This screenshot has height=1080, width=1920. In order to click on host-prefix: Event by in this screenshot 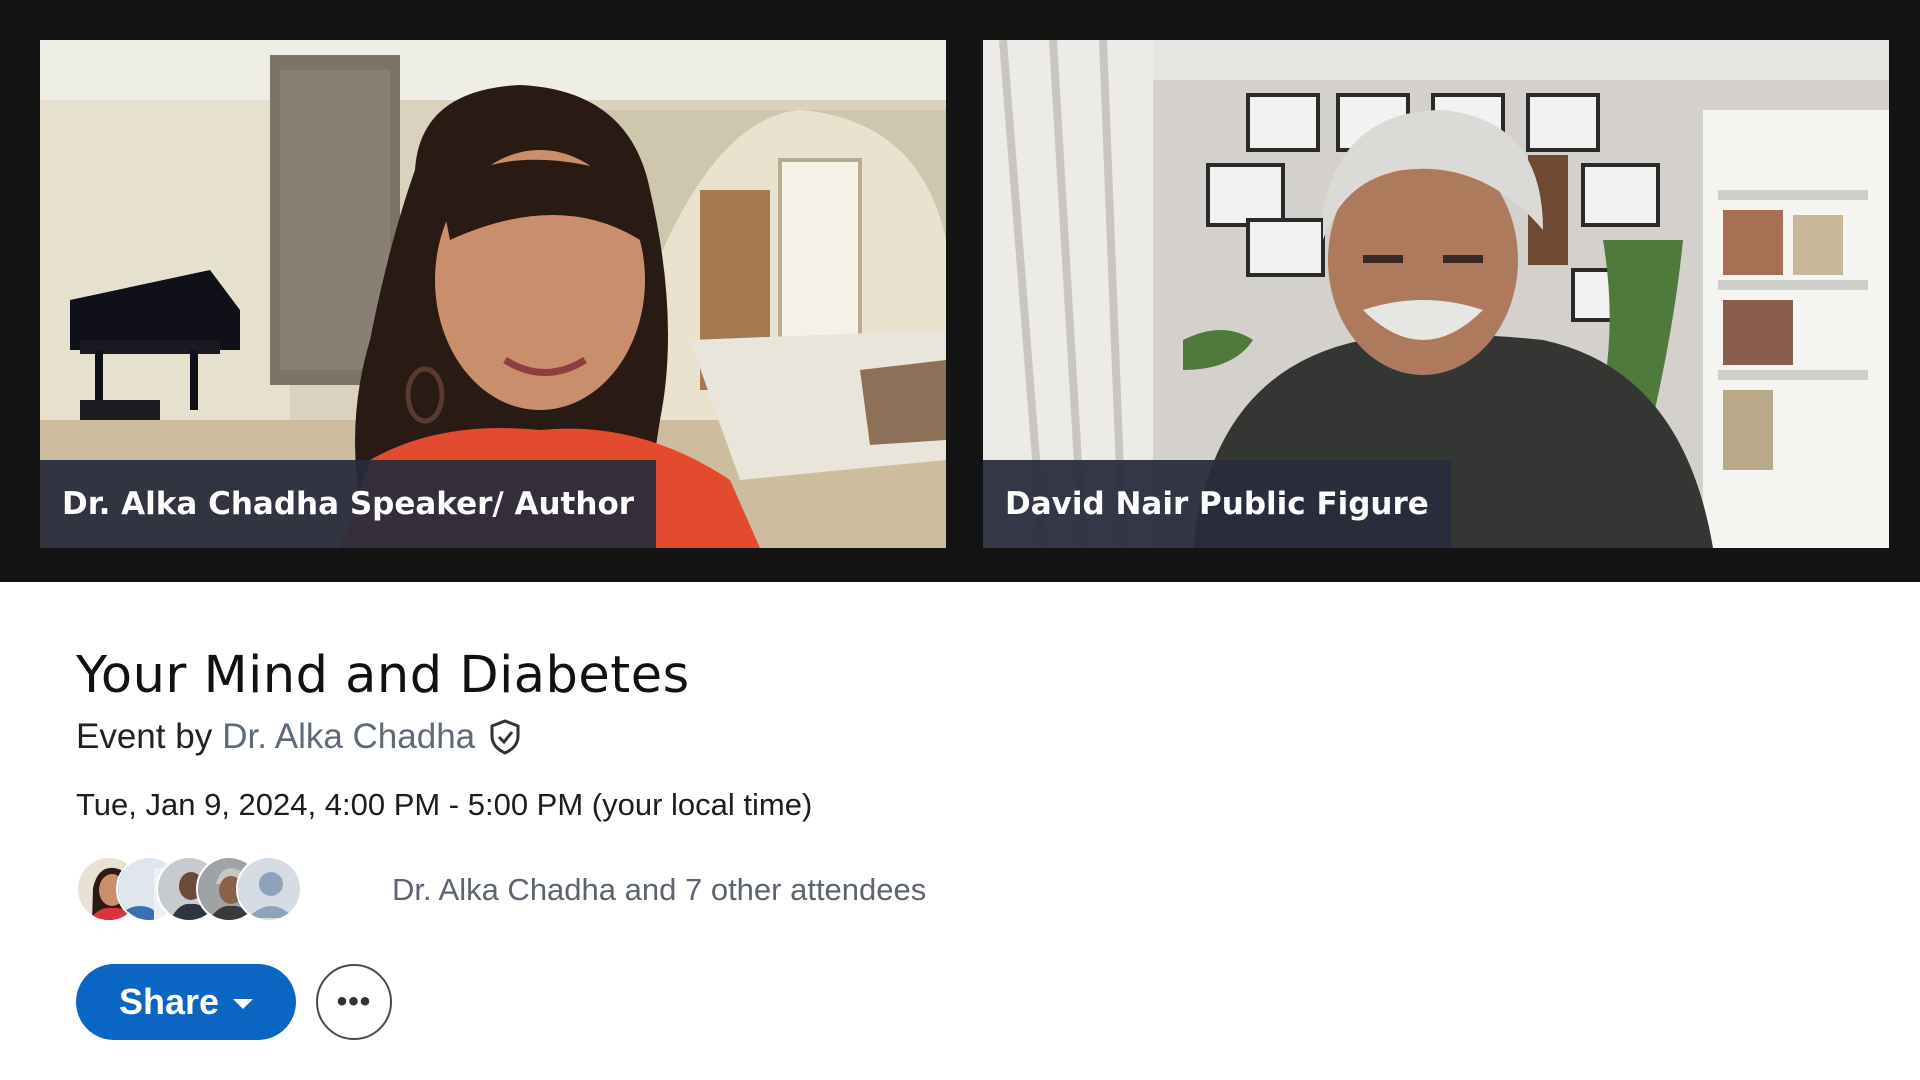, I will do `click(144, 736)`.